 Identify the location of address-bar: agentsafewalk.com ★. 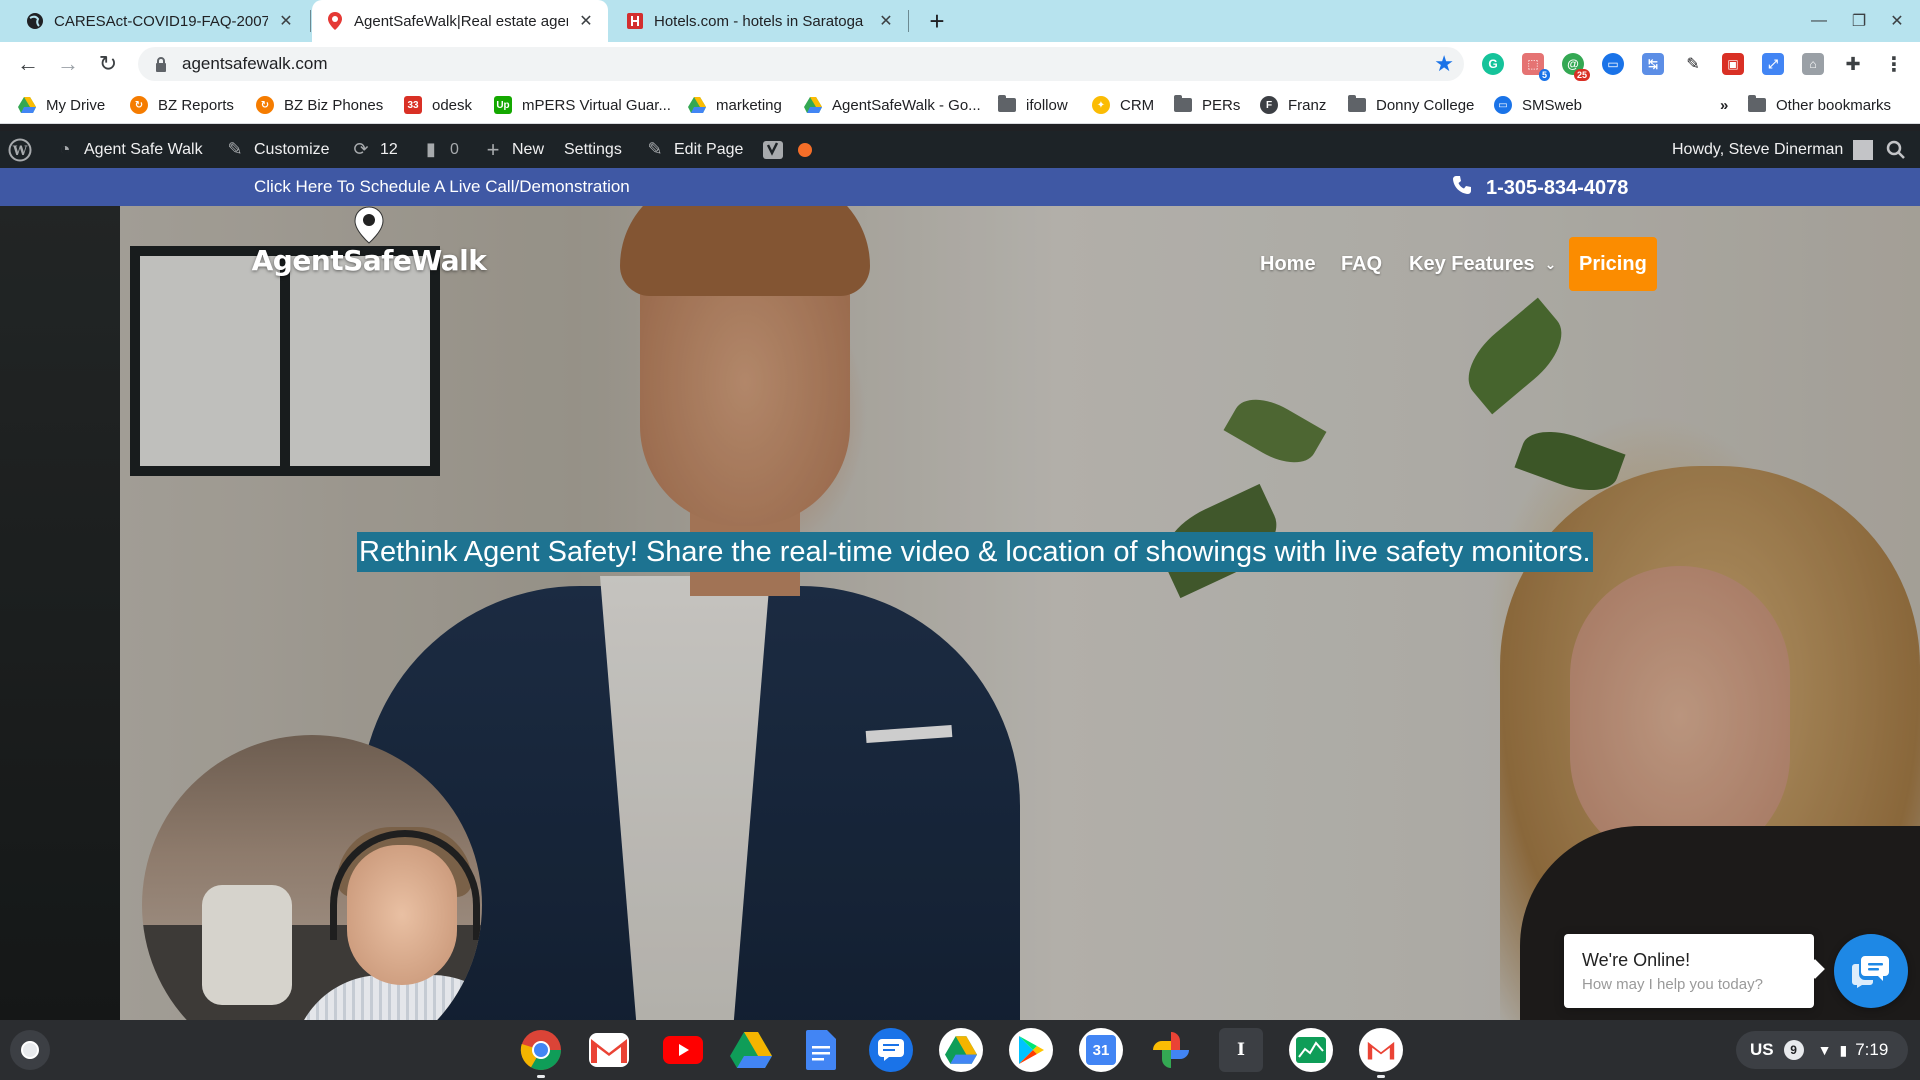
(801, 64).